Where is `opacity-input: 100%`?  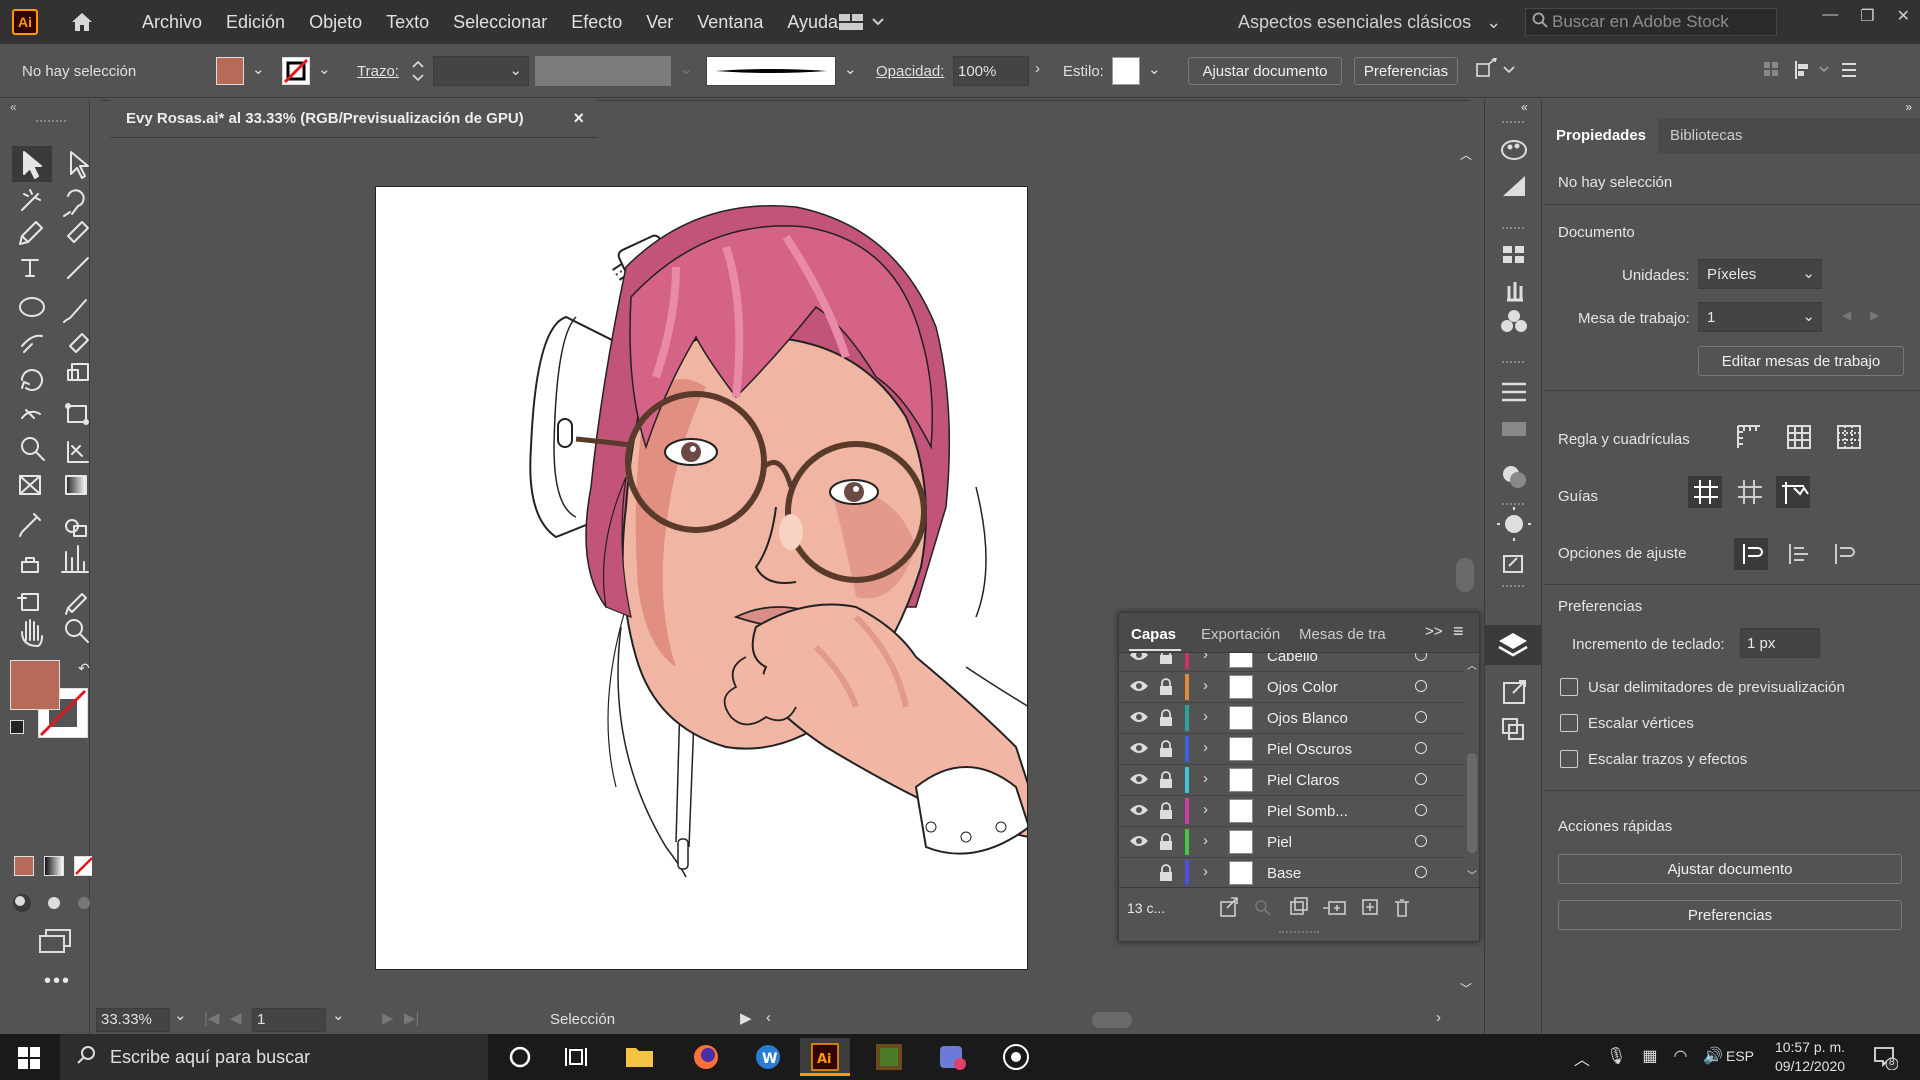 opacity-input: 100% is located at coordinates (991, 71).